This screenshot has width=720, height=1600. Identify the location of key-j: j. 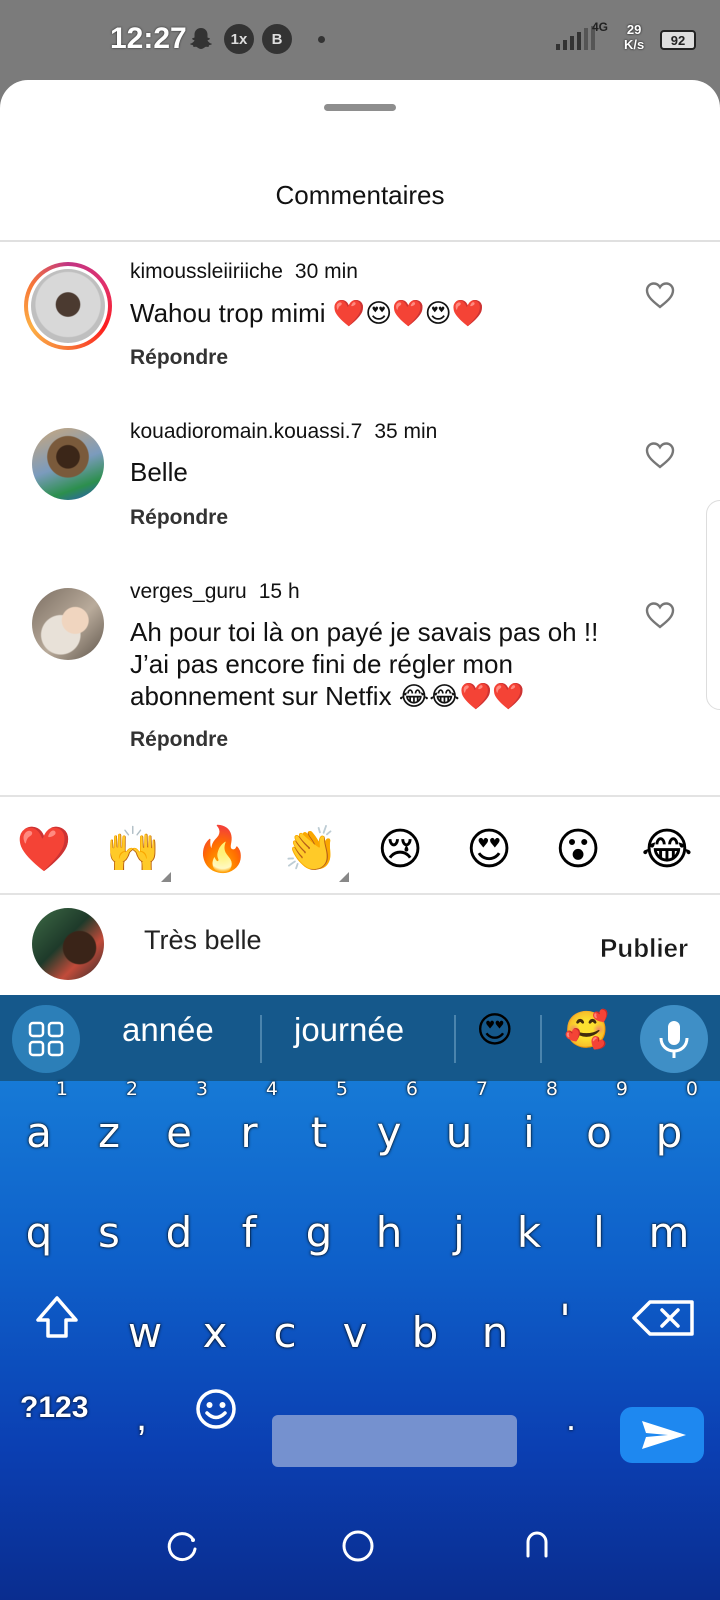
(459, 1233).